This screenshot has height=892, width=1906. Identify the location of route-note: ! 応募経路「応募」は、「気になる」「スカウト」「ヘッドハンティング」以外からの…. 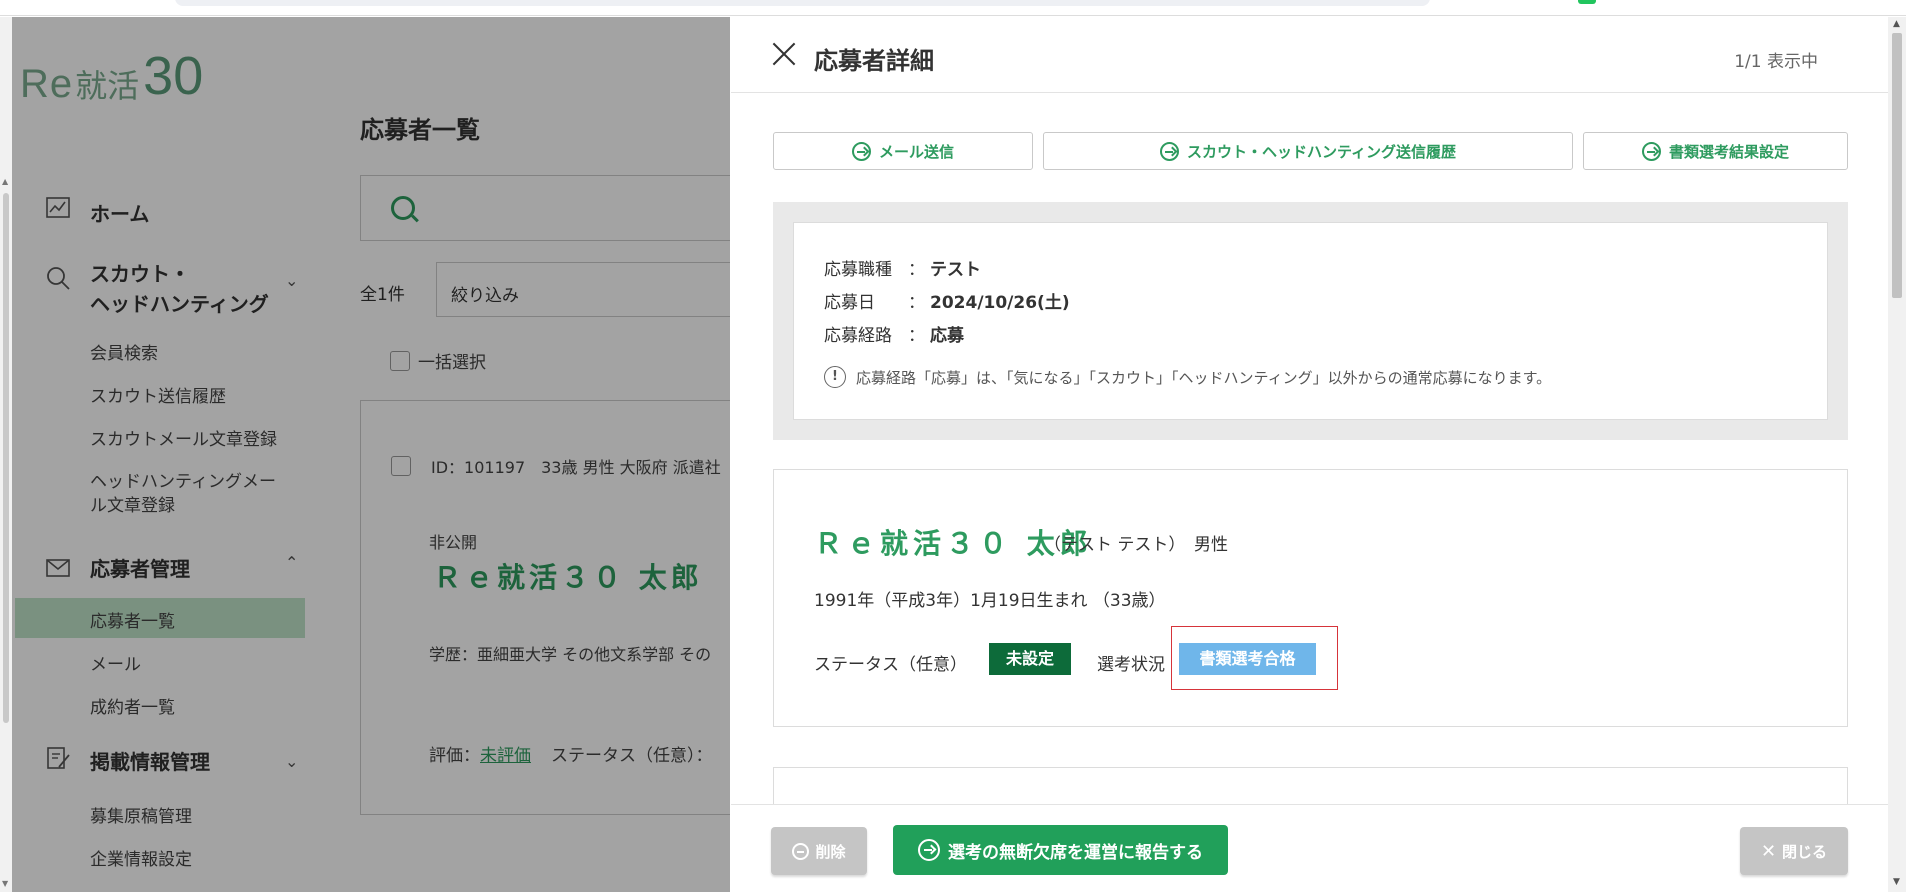
(1187, 377).